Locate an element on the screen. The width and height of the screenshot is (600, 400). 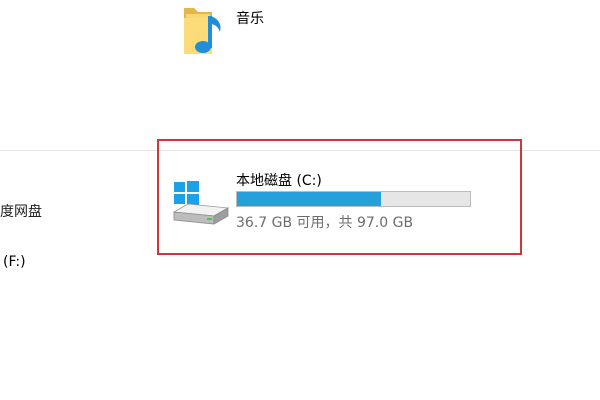
windows-drive-icon is located at coordinates (201, 203).